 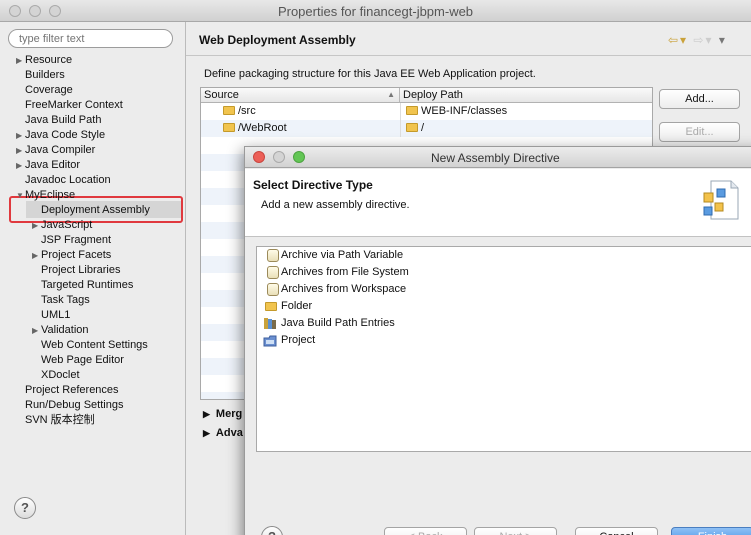 I want to click on tree-item-project-libraries: Project Libraries, so click(x=80, y=270).